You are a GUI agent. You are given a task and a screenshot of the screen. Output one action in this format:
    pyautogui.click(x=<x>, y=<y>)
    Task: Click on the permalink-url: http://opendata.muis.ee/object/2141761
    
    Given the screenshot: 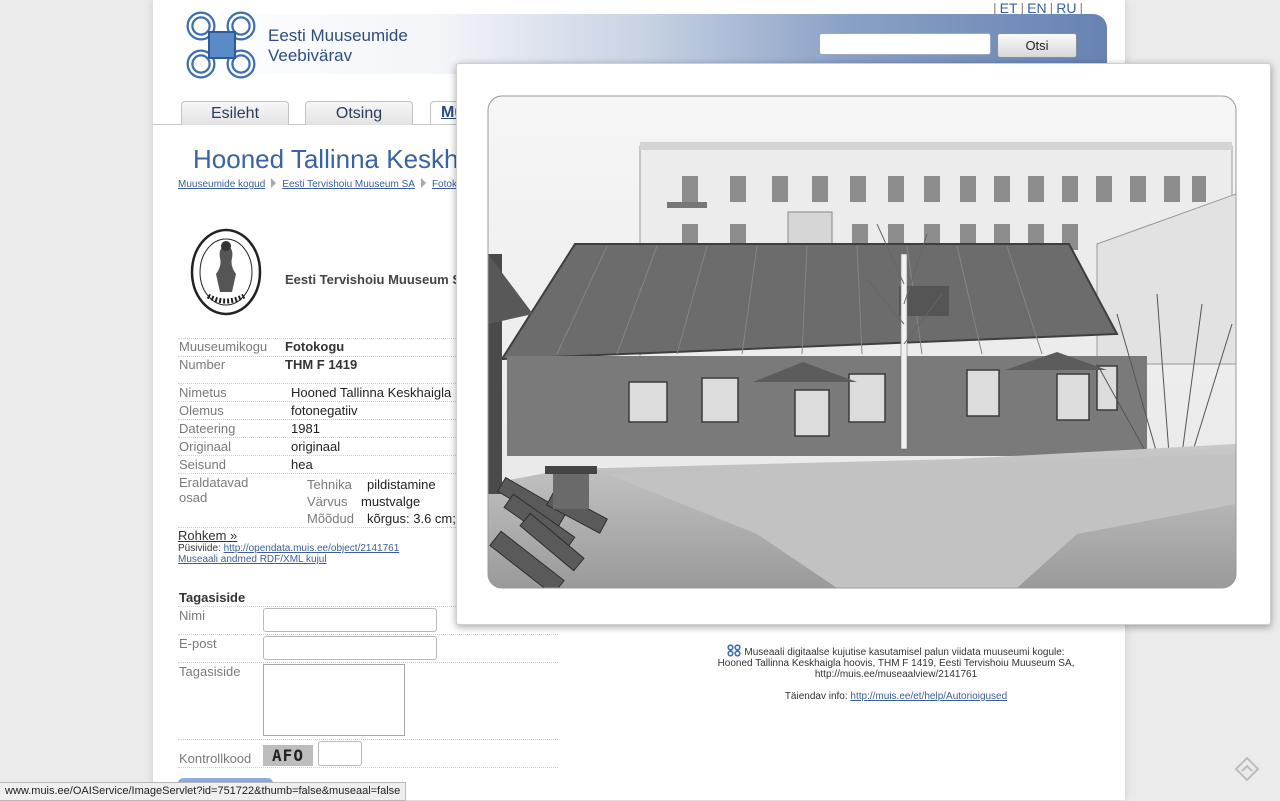 What is the action you would take?
    pyautogui.click(x=312, y=548)
    